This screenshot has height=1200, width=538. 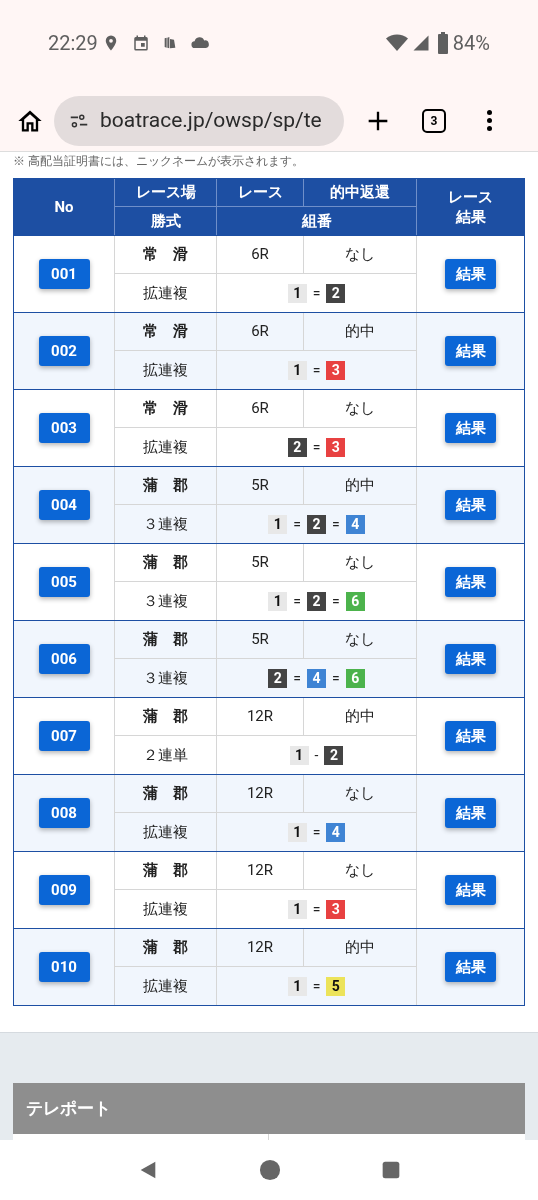 I want to click on home-circle-icon, so click(x=270, y=1170).